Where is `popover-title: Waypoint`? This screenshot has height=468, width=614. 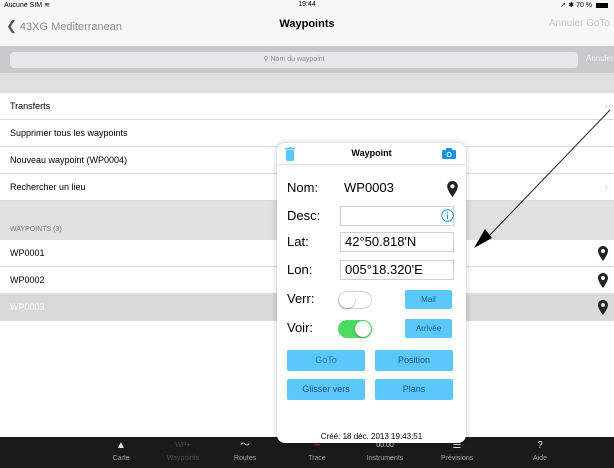
popover-title: Waypoint is located at coordinates (371, 153).